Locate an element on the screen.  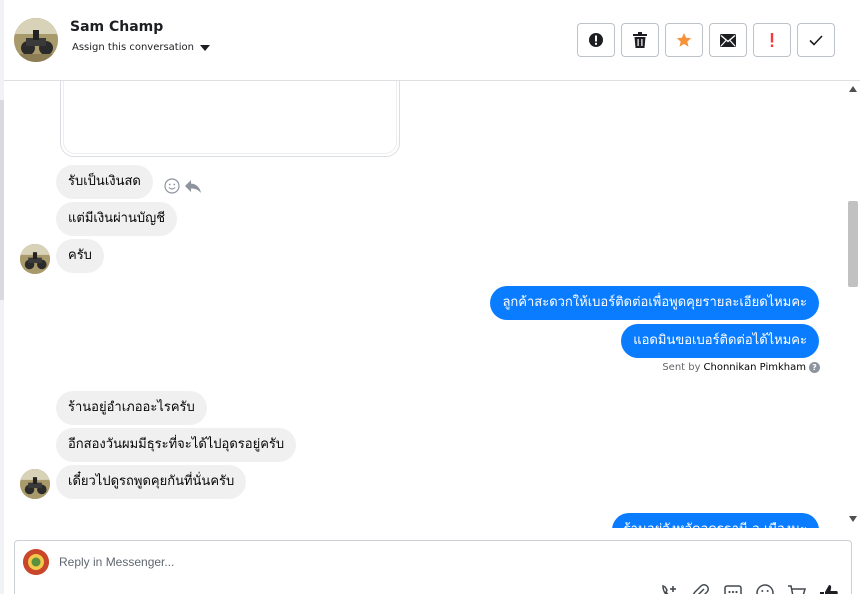
star-button is located at coordinates (684, 40).